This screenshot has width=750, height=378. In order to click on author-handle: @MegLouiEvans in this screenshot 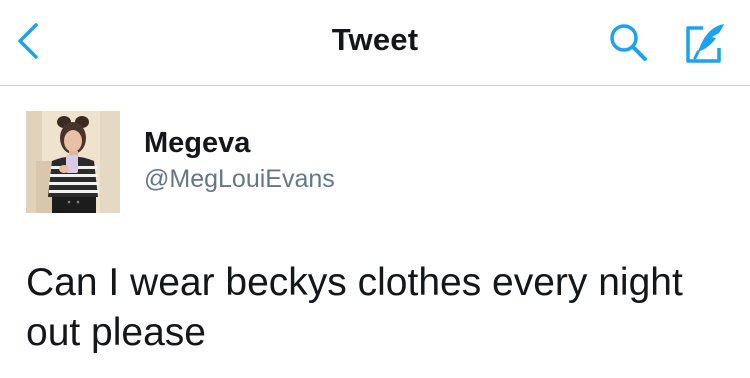, I will do `click(239, 179)`.